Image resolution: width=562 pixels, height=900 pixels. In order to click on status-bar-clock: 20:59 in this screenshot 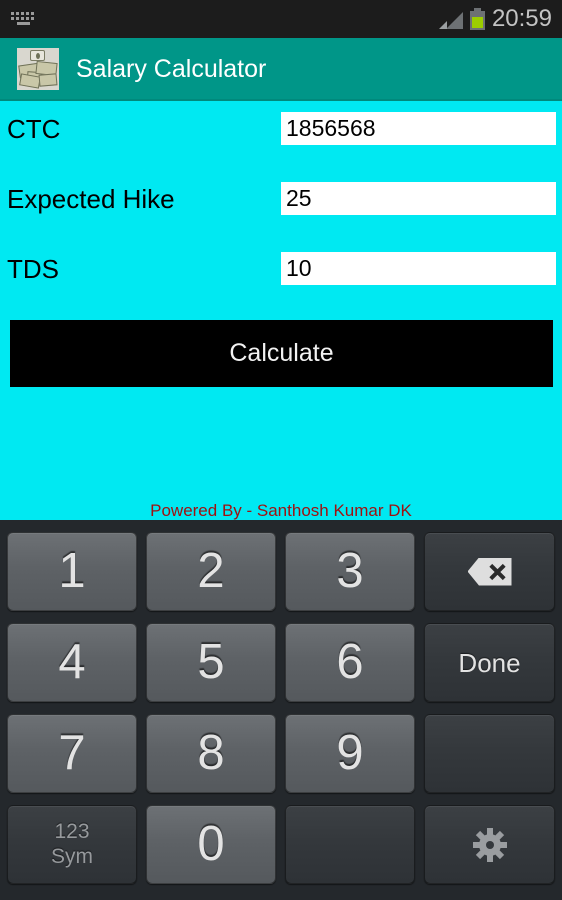, I will do `click(521, 18)`.